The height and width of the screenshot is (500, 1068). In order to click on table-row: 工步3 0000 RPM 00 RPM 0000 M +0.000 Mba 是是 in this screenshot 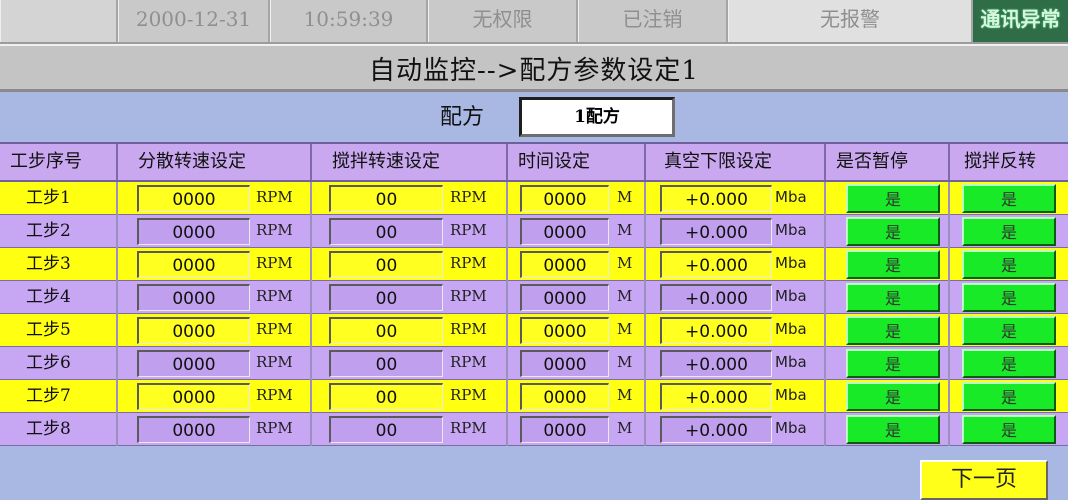, I will do `click(534, 264)`.